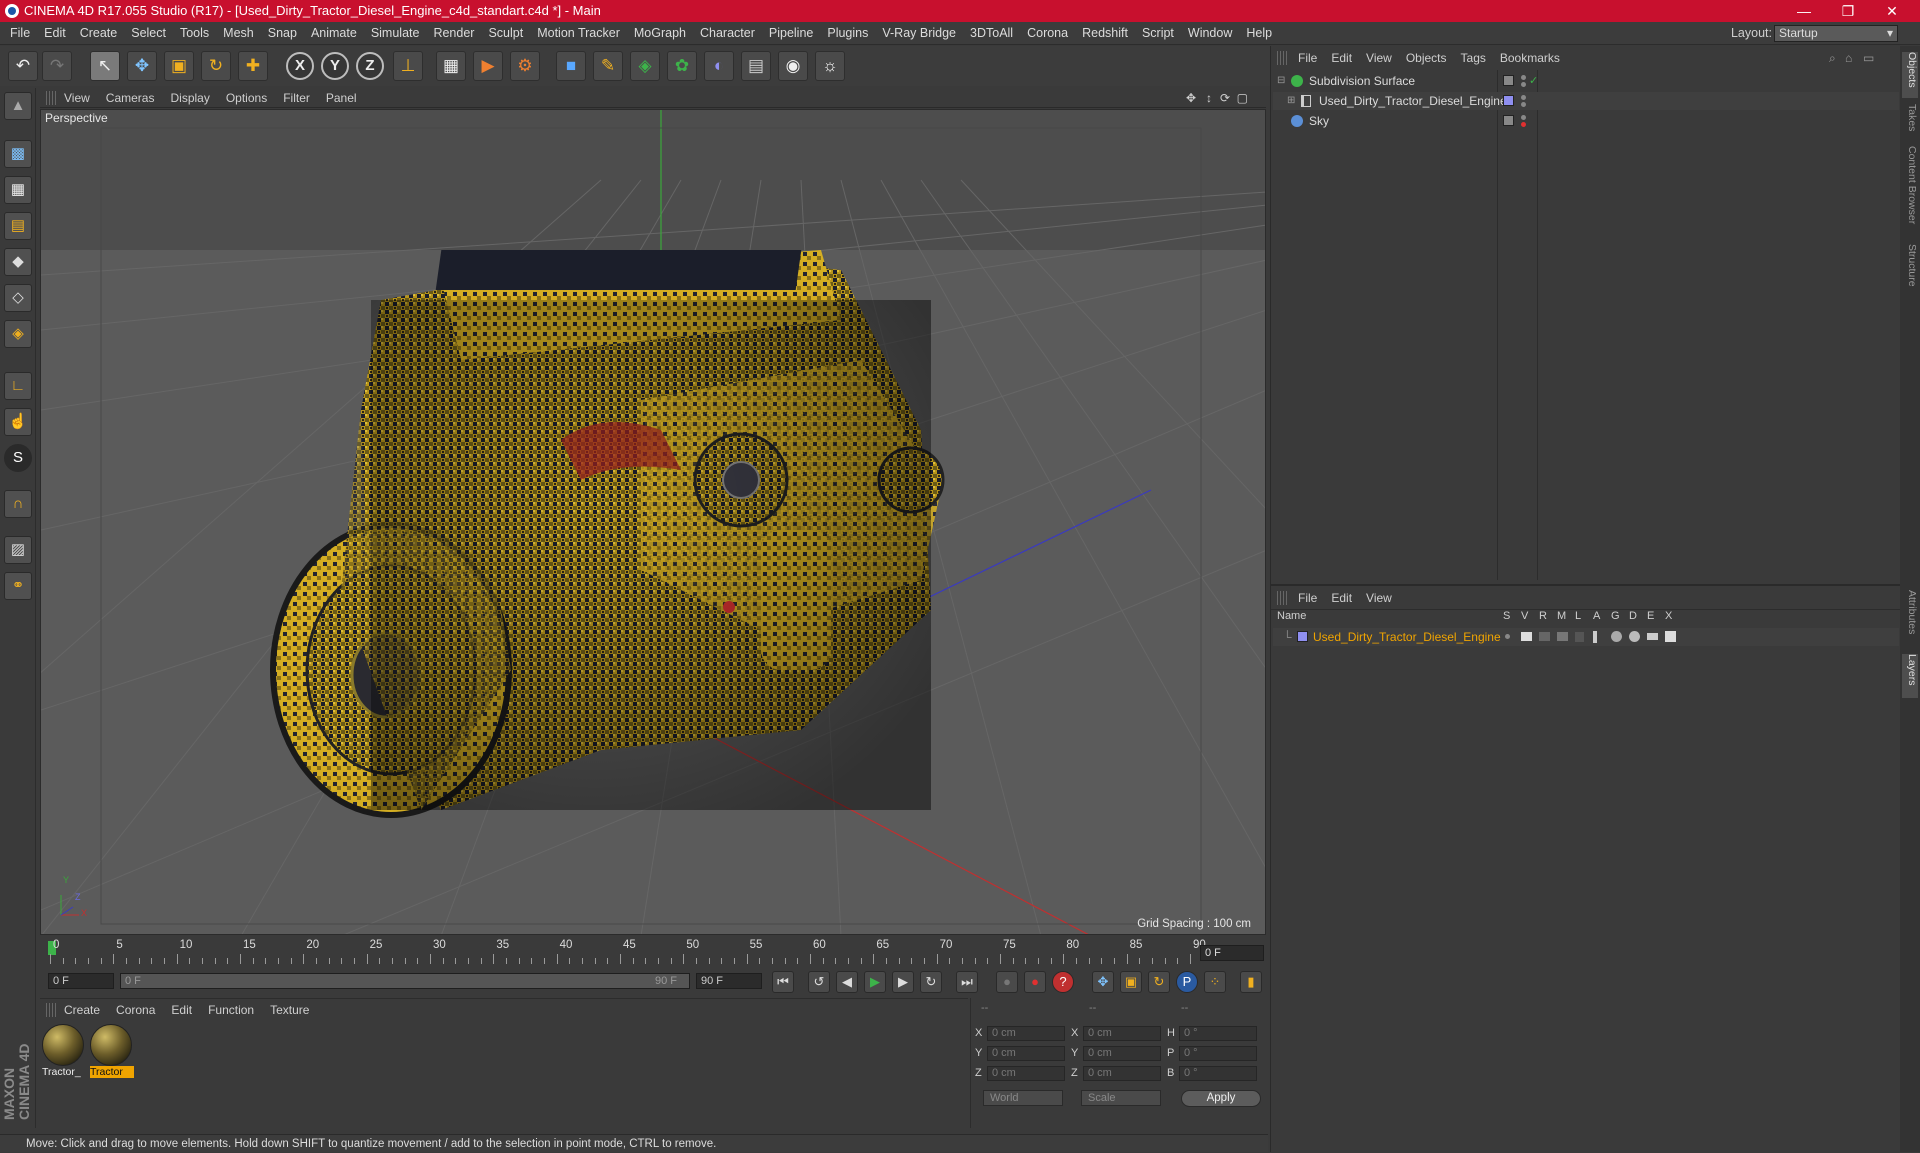 The height and width of the screenshot is (1153, 1920). I want to click on solo-toggle, so click(1507, 636).